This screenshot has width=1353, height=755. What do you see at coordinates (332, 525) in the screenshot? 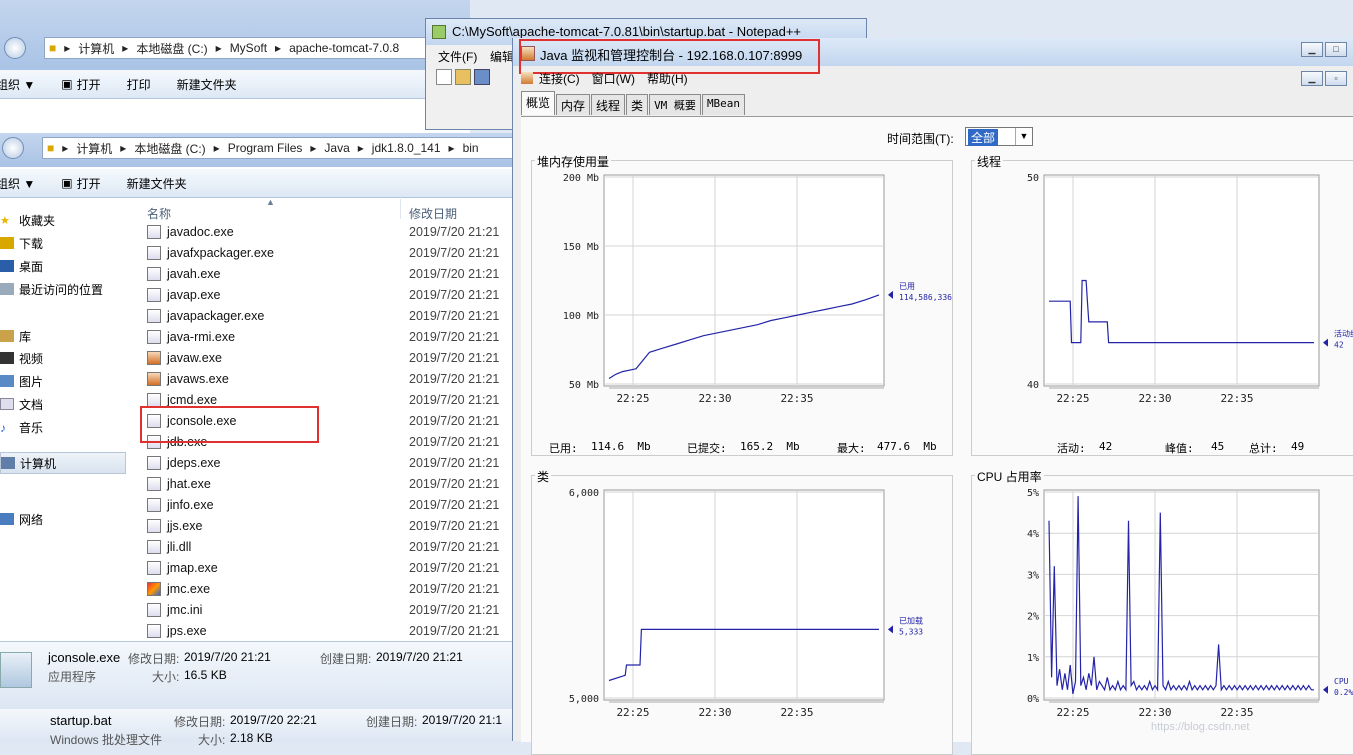
I see `file-row: jjs.exe 2019/7/20 21:21` at bounding box center [332, 525].